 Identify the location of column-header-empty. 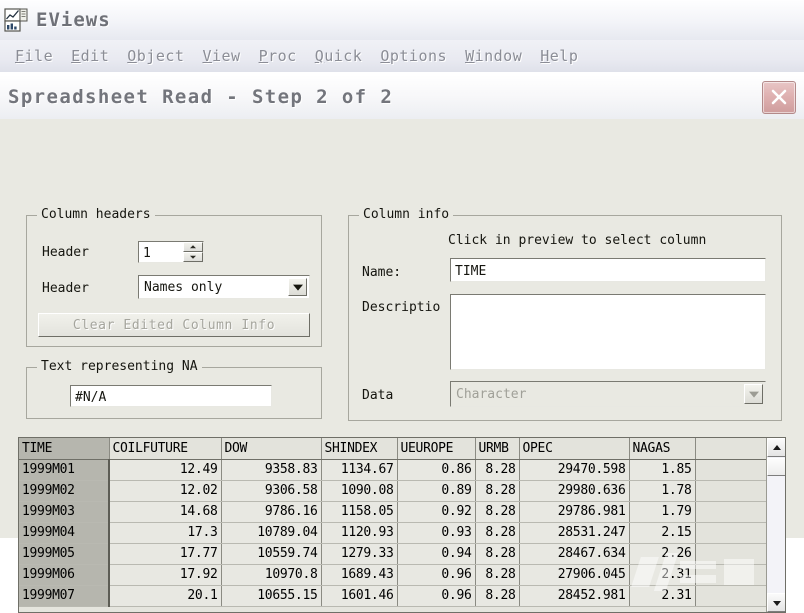
(731, 449).